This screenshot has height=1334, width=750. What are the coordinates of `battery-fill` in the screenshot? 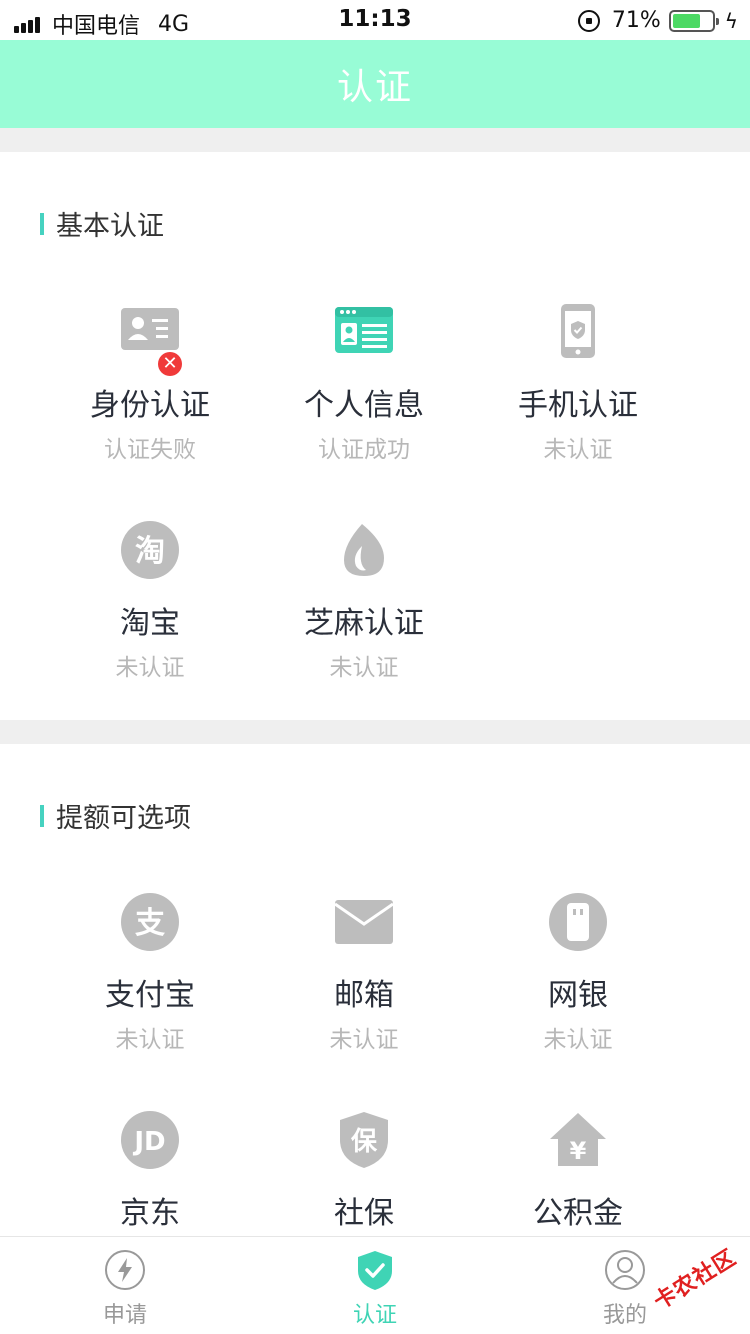 It's located at (686, 20).